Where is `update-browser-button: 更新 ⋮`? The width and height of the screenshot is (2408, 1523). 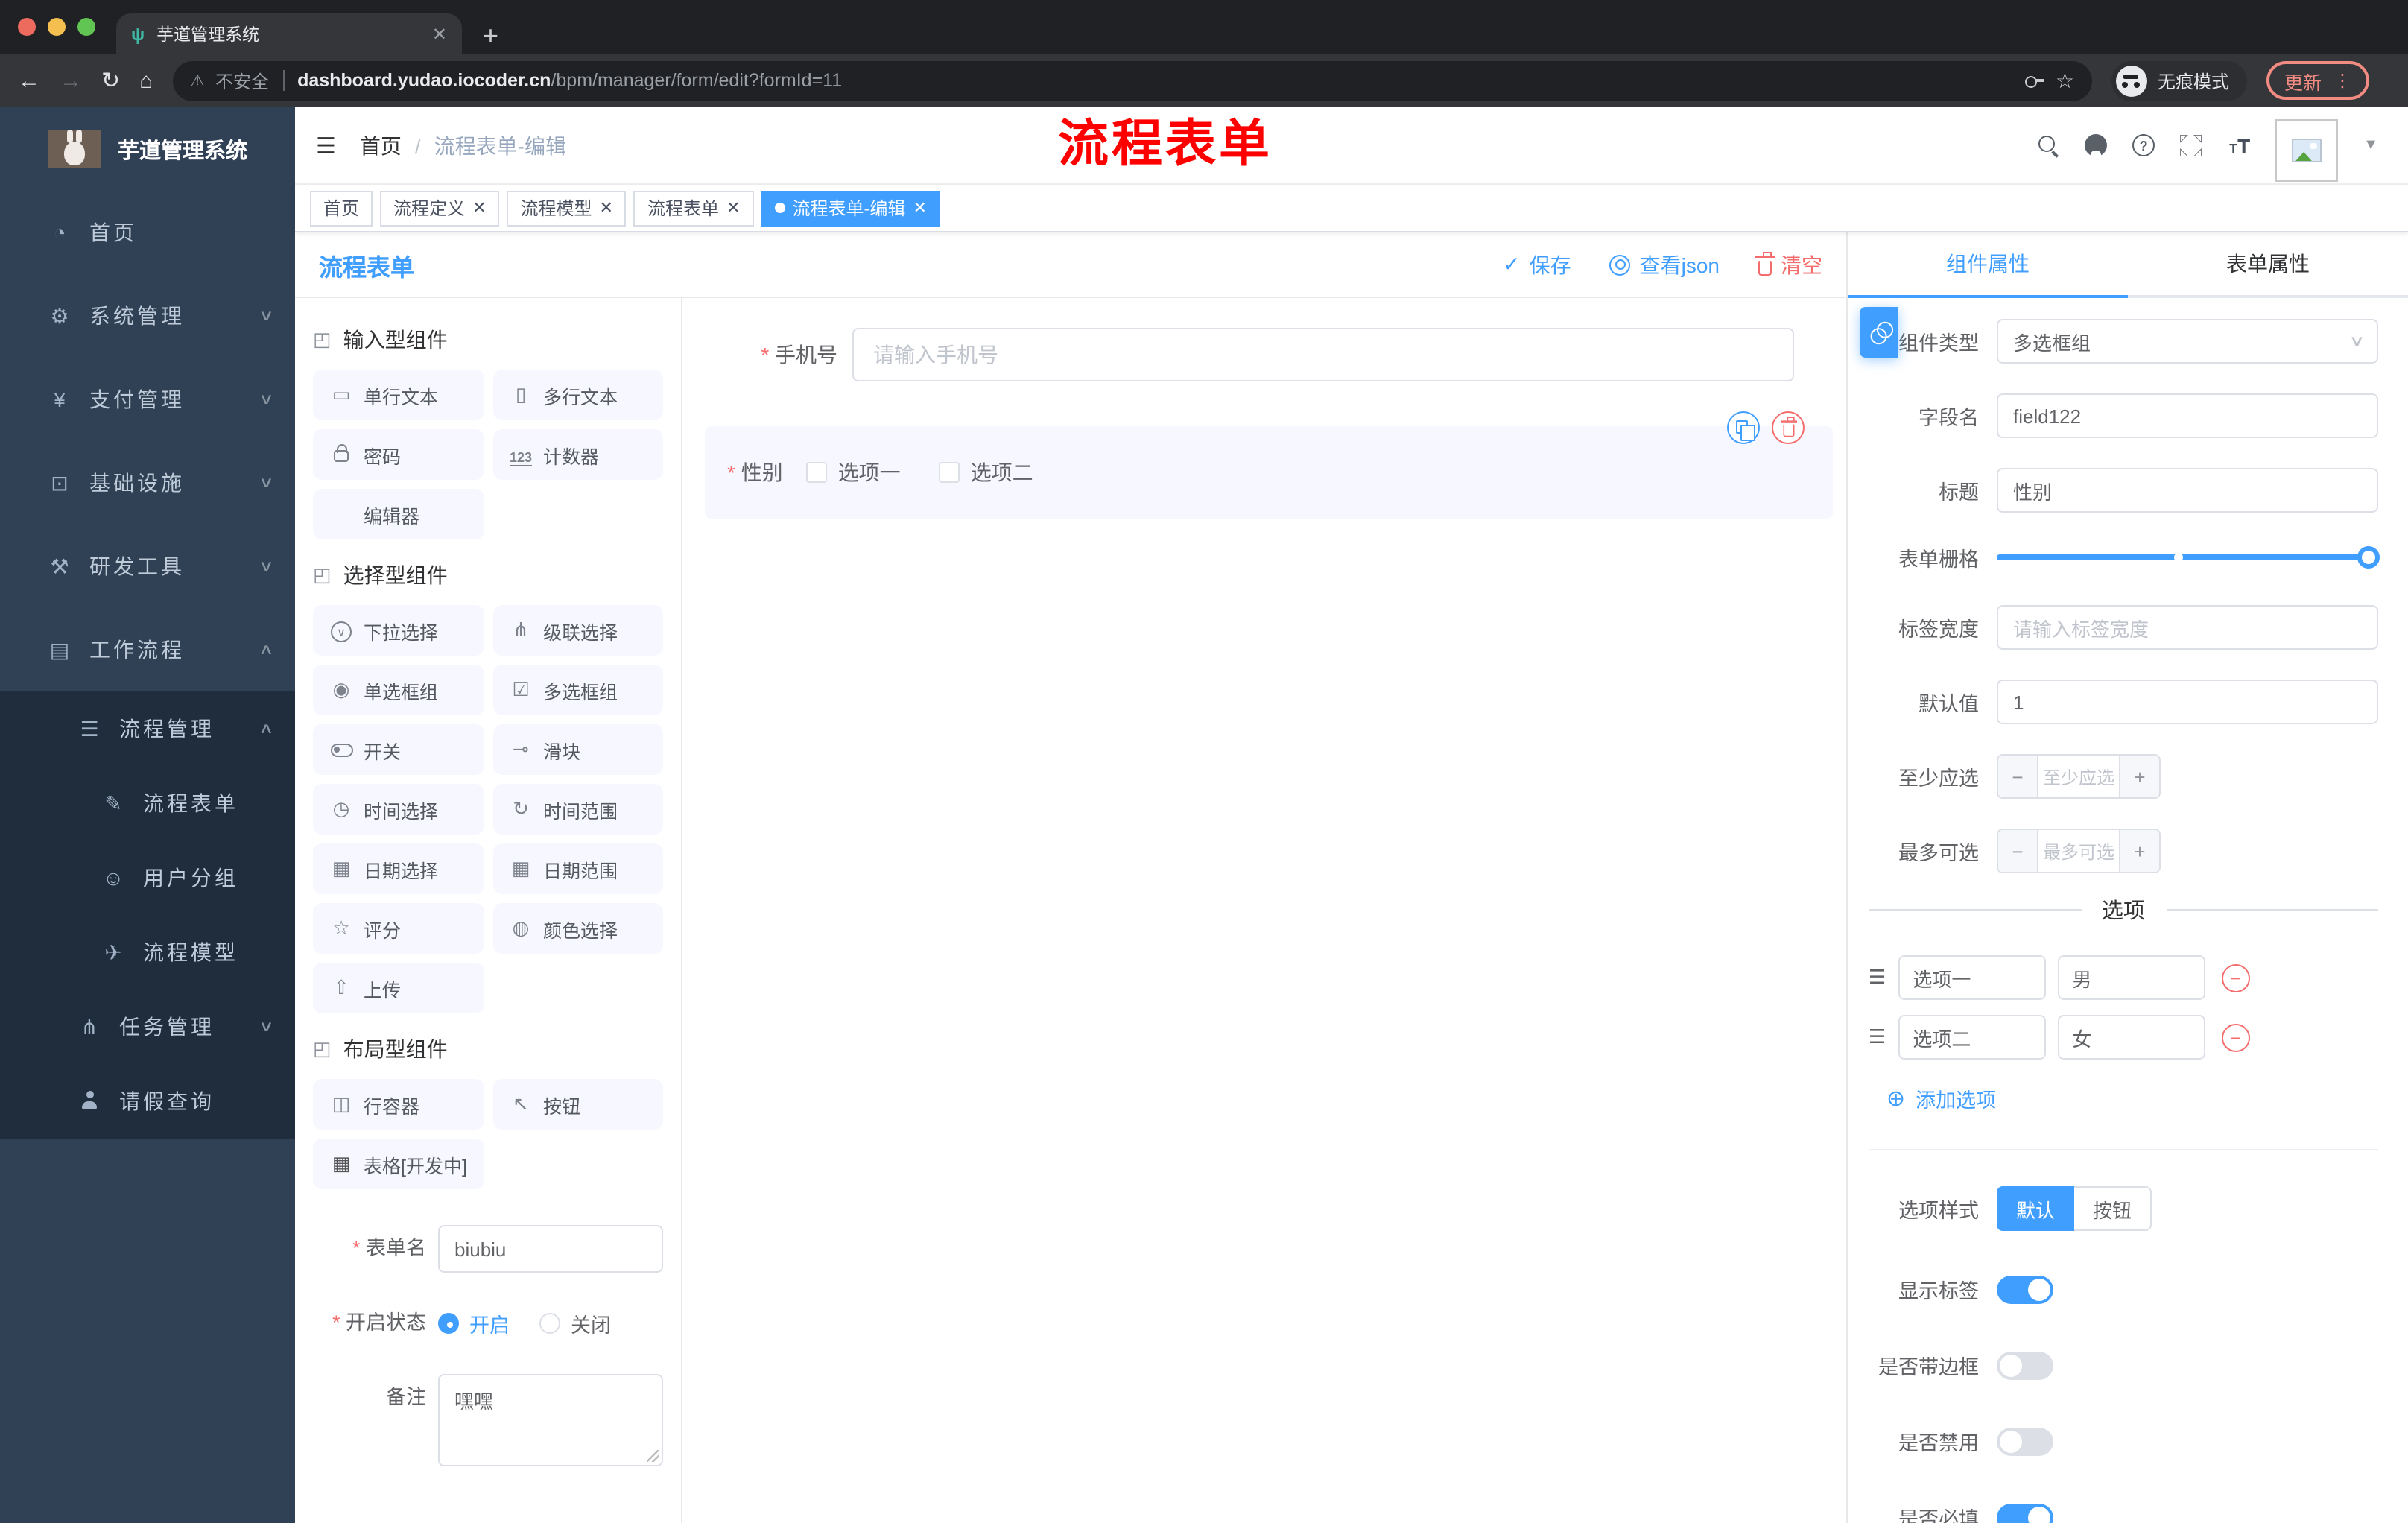
update-browser-button: 更新 ⋮ is located at coordinates (2317, 80).